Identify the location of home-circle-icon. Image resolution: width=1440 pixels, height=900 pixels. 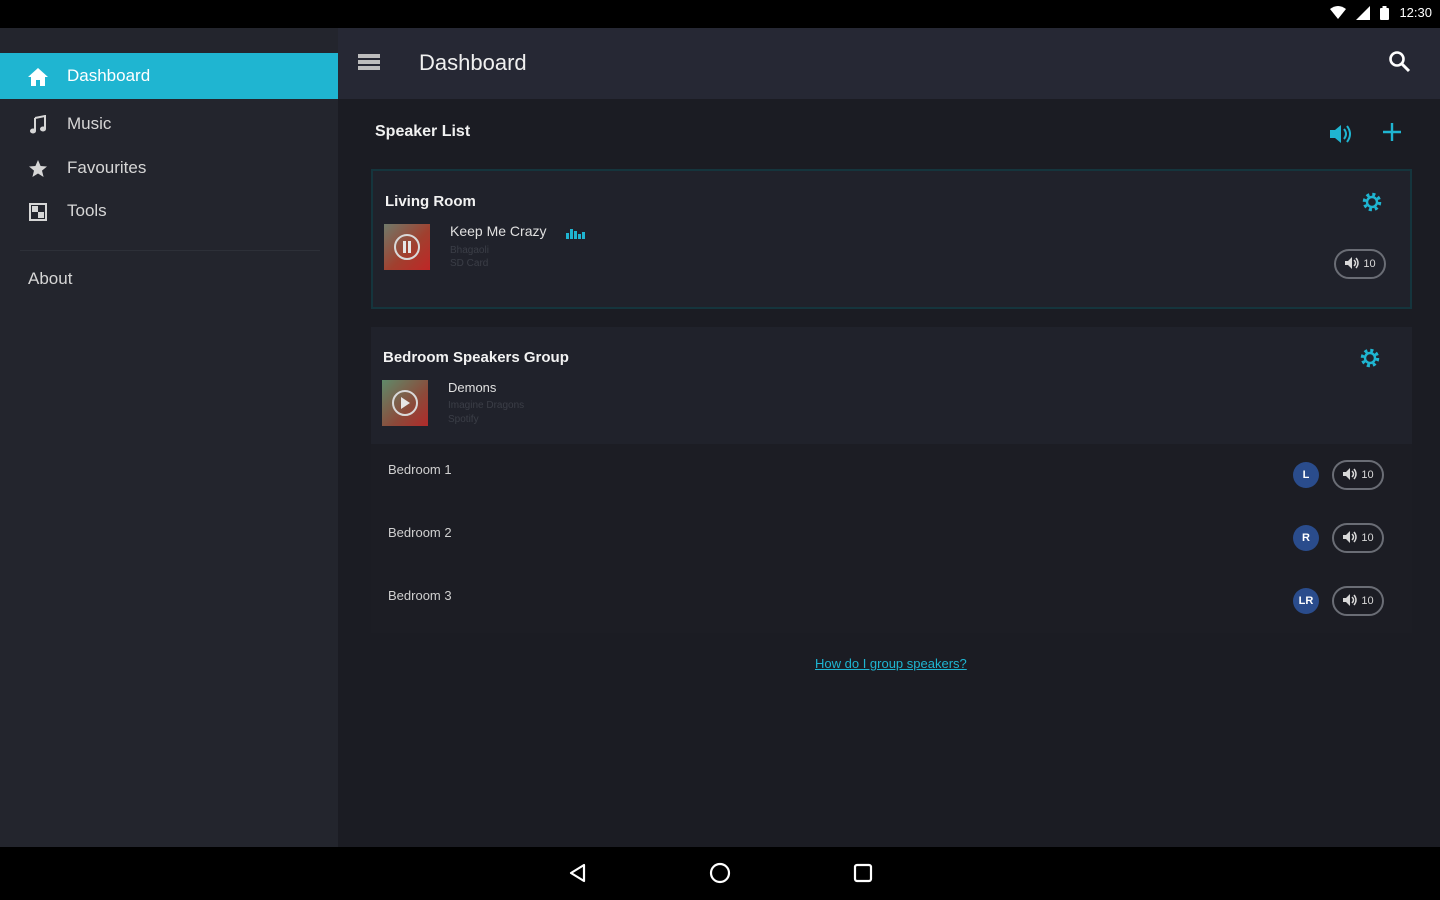
(721, 874).